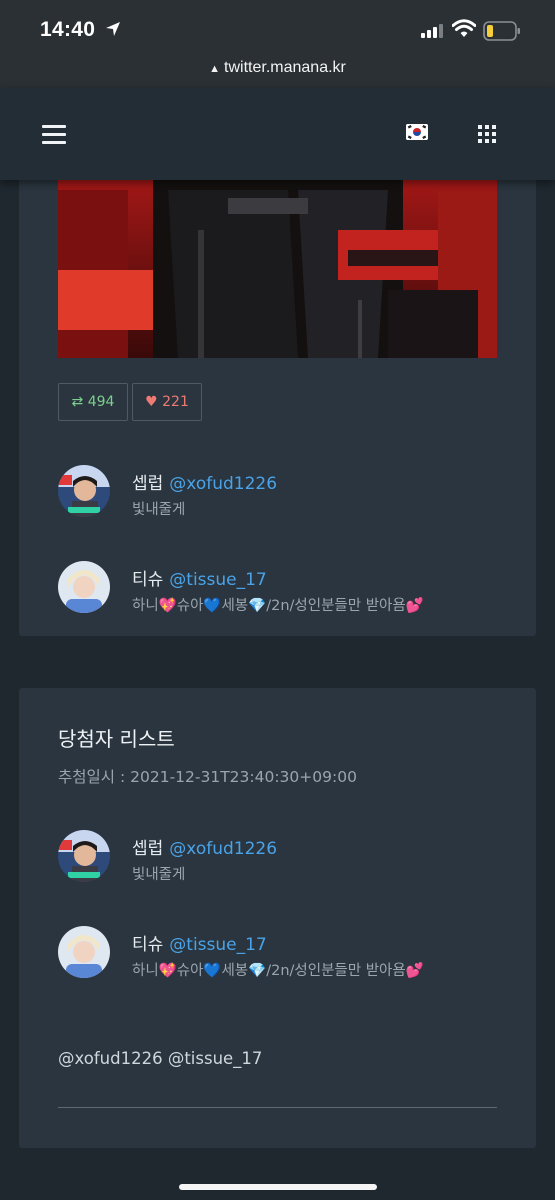 This screenshot has width=555, height=1200. Describe the element at coordinates (223, 484) in the screenshot. I see `participant-handle: @xofud1226` at that location.